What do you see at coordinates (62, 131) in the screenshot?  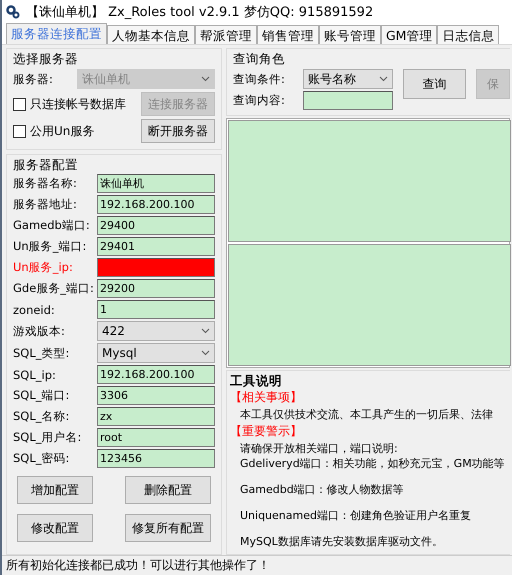 I see `checkbox-label: 公用Un服务` at bounding box center [62, 131].